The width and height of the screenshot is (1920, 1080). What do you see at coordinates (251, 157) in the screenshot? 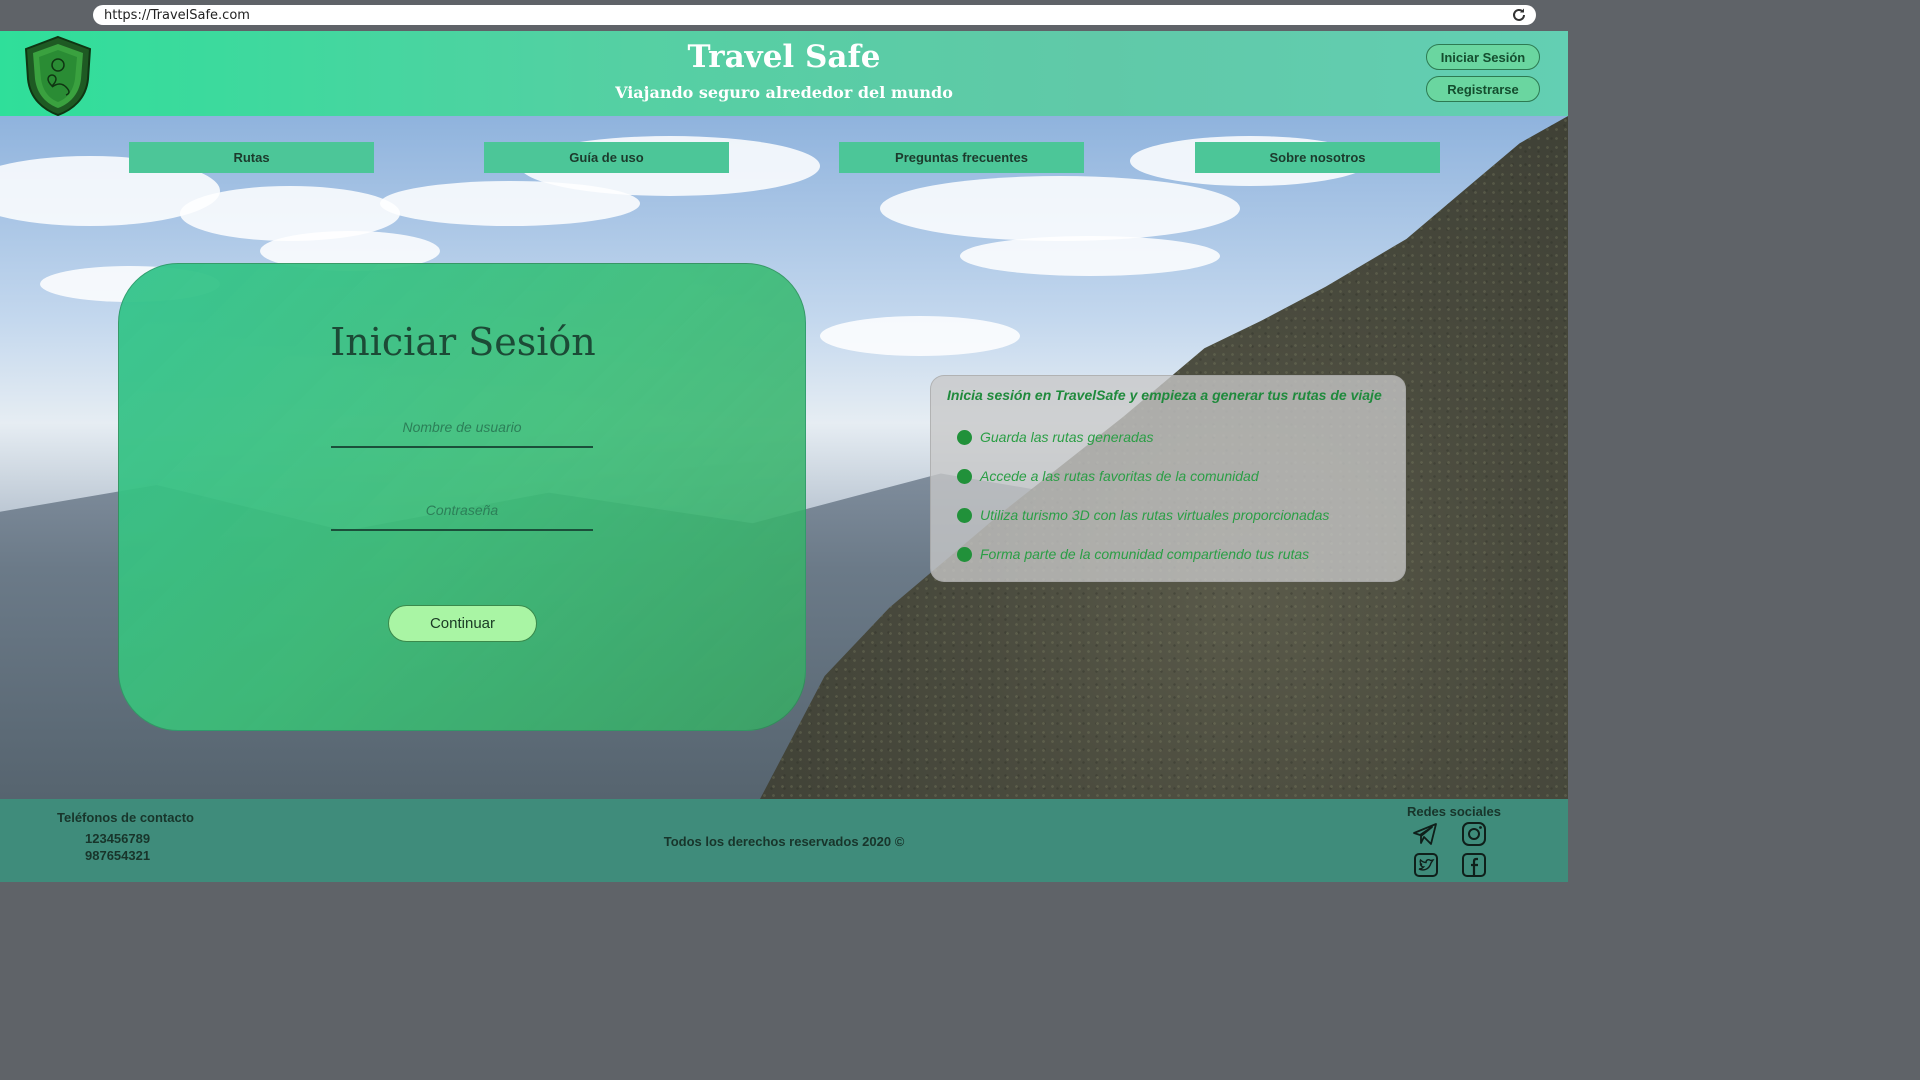
I see `nav-rutas: Rutas` at bounding box center [251, 157].